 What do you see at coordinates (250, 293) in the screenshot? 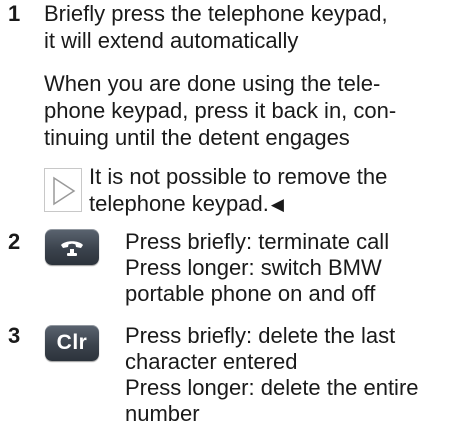
I see `step2-line-3: portable phone on and off` at bounding box center [250, 293].